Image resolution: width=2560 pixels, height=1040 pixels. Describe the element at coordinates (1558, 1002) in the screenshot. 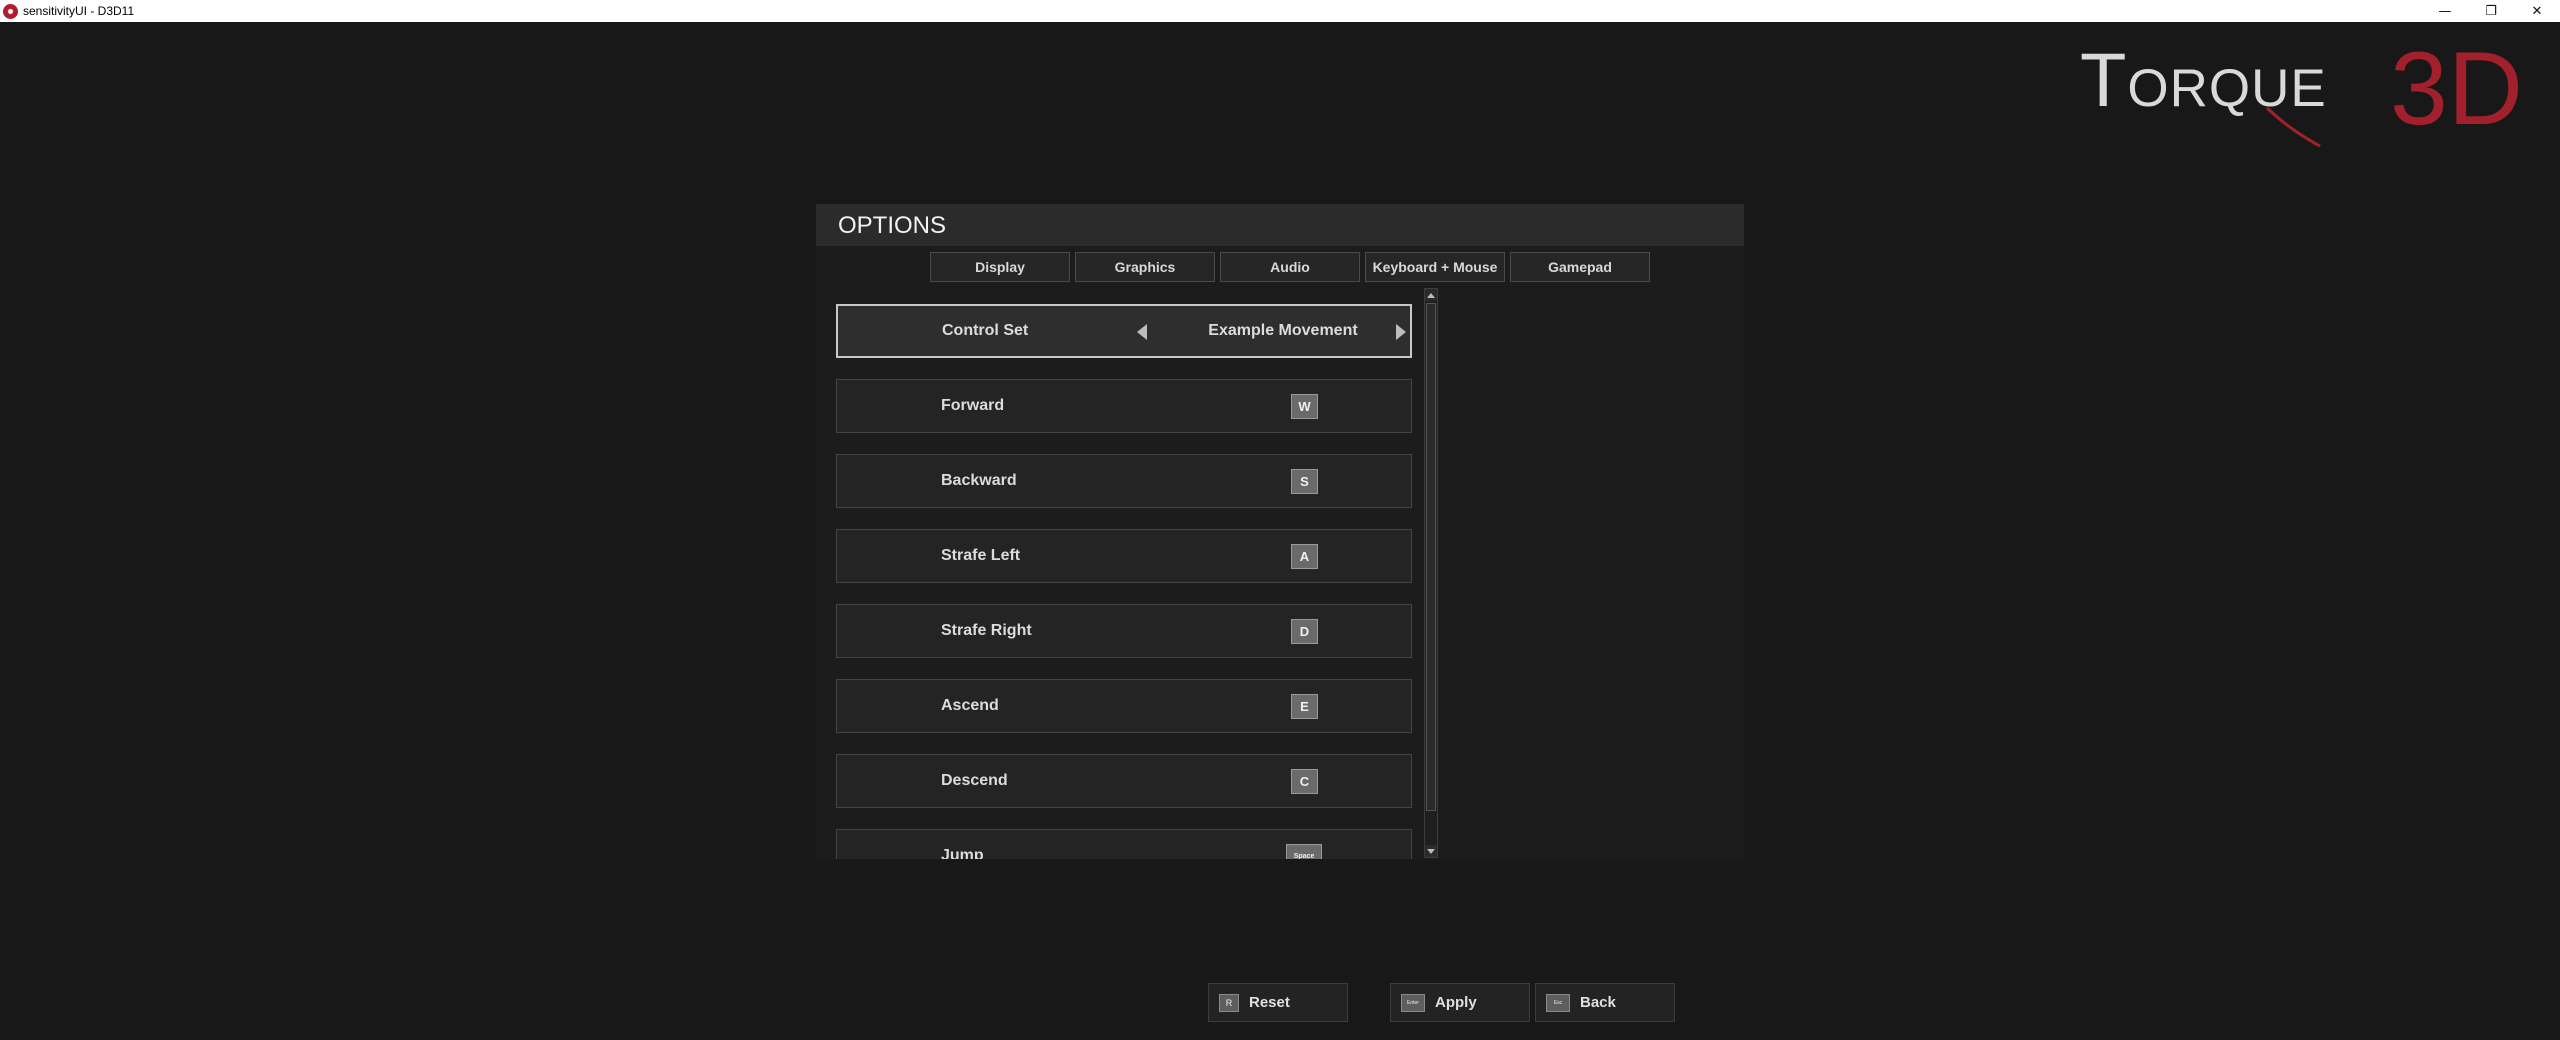

I see `back-key-icon: Esc` at that location.